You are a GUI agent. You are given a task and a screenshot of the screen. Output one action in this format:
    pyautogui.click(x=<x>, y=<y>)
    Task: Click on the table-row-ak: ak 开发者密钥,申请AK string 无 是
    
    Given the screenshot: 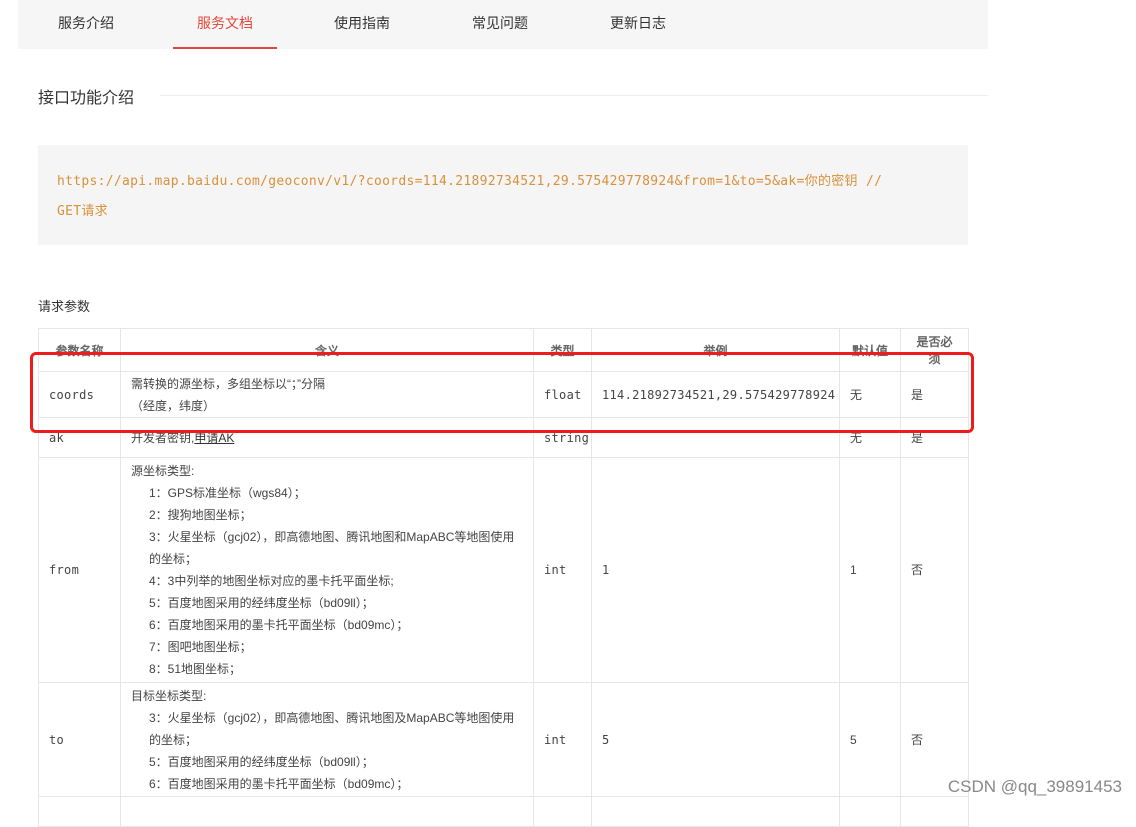 What is the action you would take?
    pyautogui.click(x=503, y=437)
    